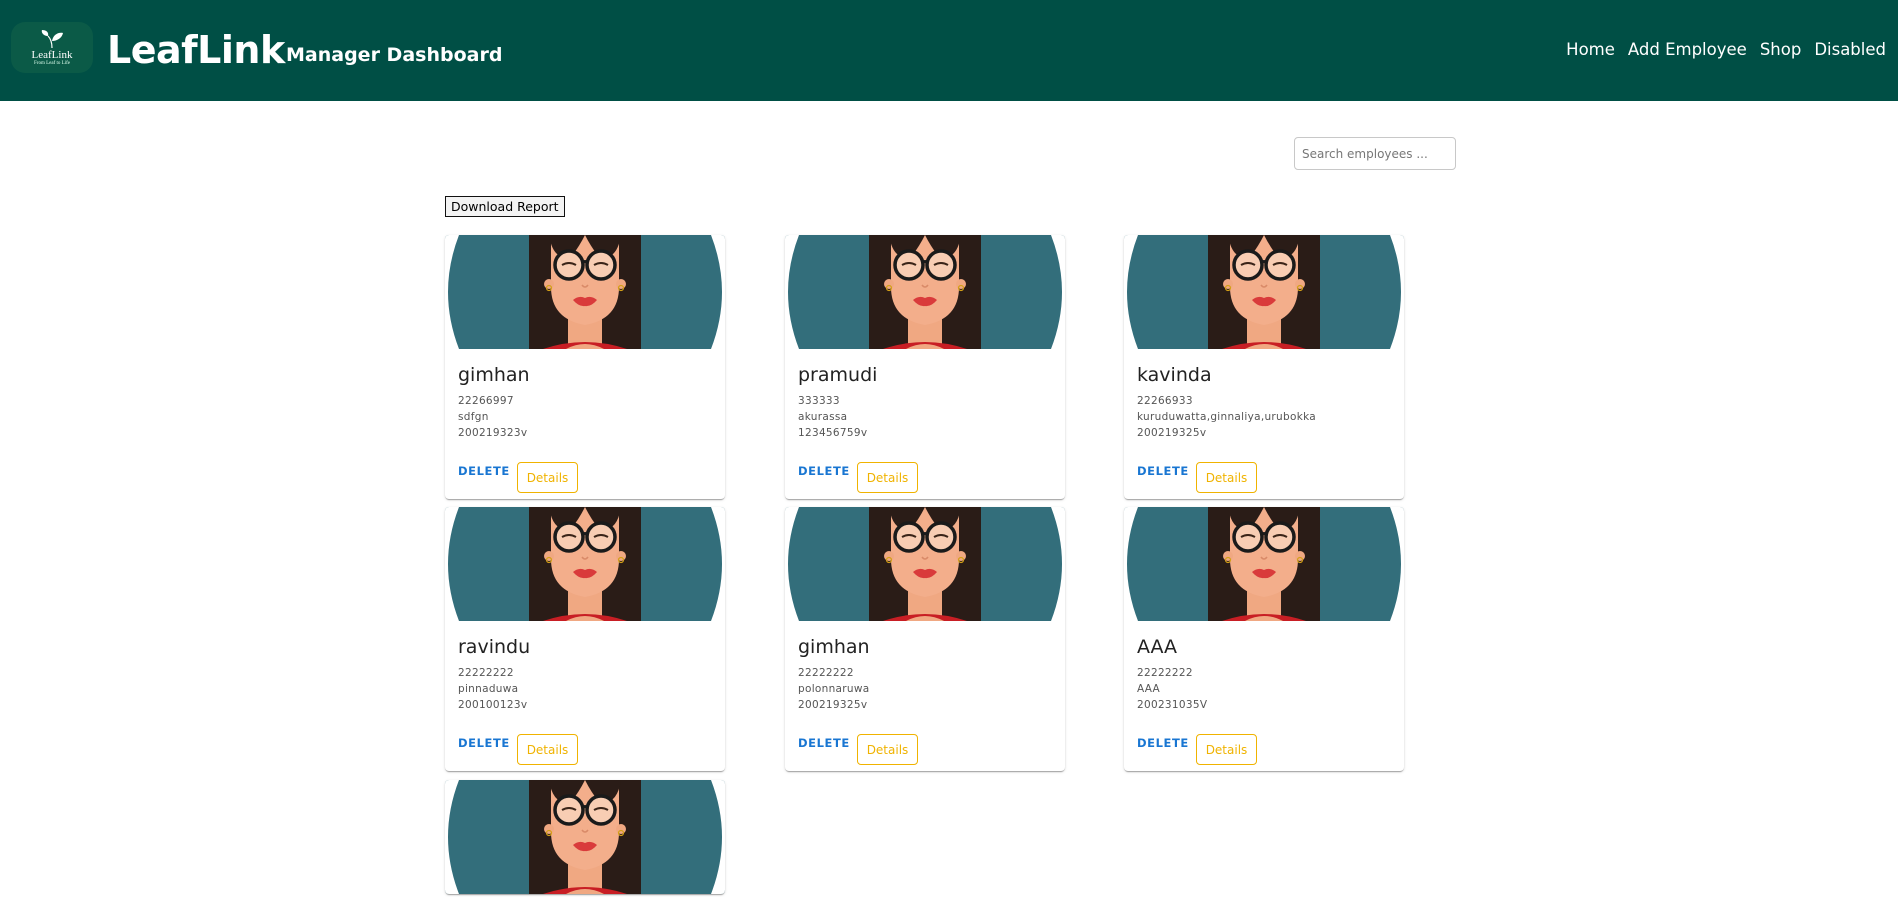 The height and width of the screenshot is (897, 1898). What do you see at coordinates (1172, 705) in the screenshot?
I see `employee-nic: 200231035V` at bounding box center [1172, 705].